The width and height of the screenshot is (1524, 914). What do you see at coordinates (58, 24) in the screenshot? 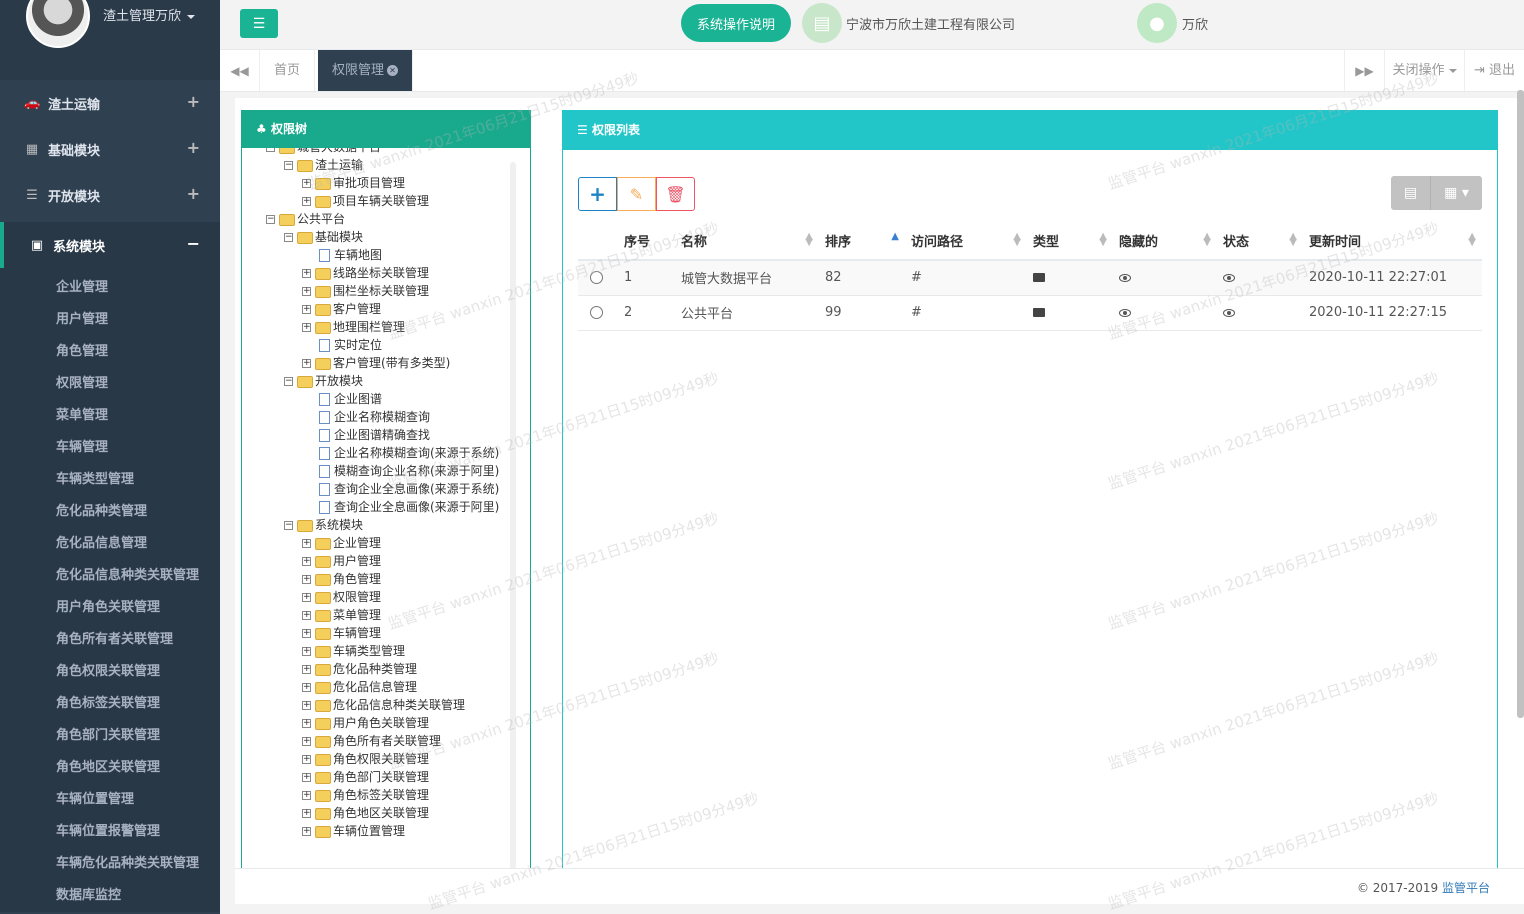
I see `avatar` at bounding box center [58, 24].